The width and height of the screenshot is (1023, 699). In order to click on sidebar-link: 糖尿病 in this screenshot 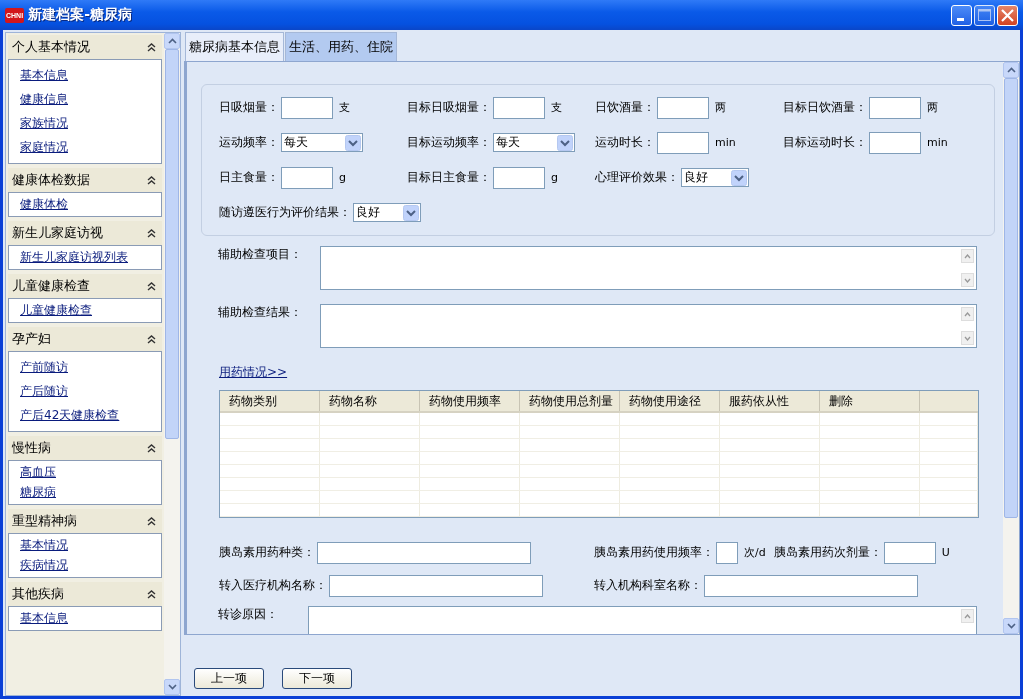, I will do `click(90, 492)`.